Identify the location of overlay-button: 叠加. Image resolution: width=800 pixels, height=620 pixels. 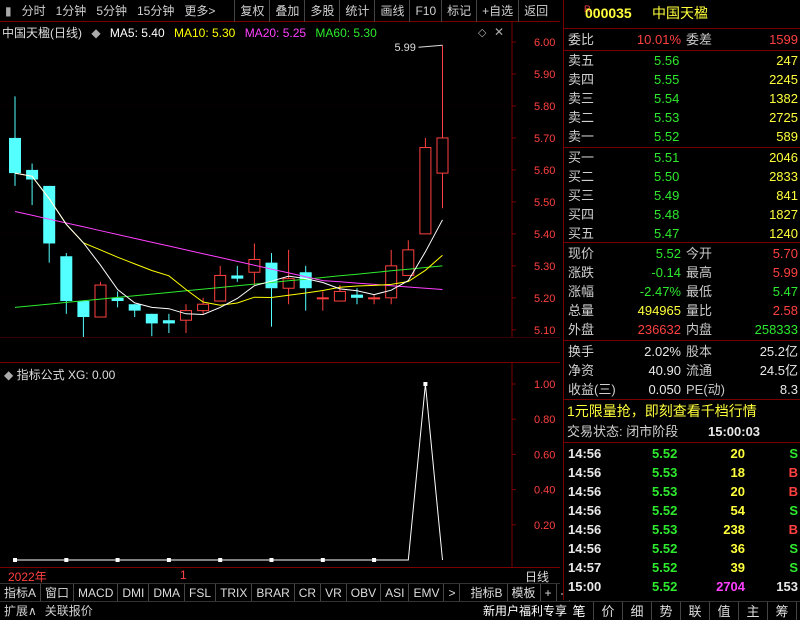
(286, 11).